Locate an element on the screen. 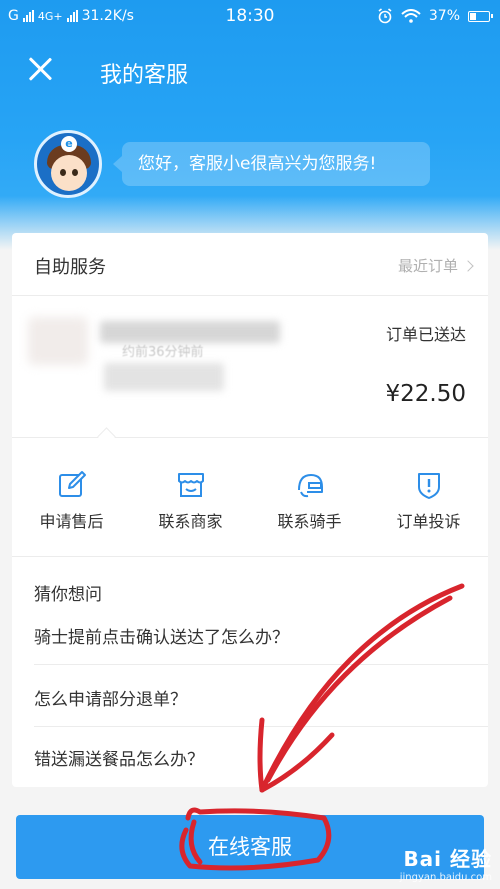  action-row: 申请售后 联系商家 联系骑手 订单投诉 is located at coordinates (250, 497).